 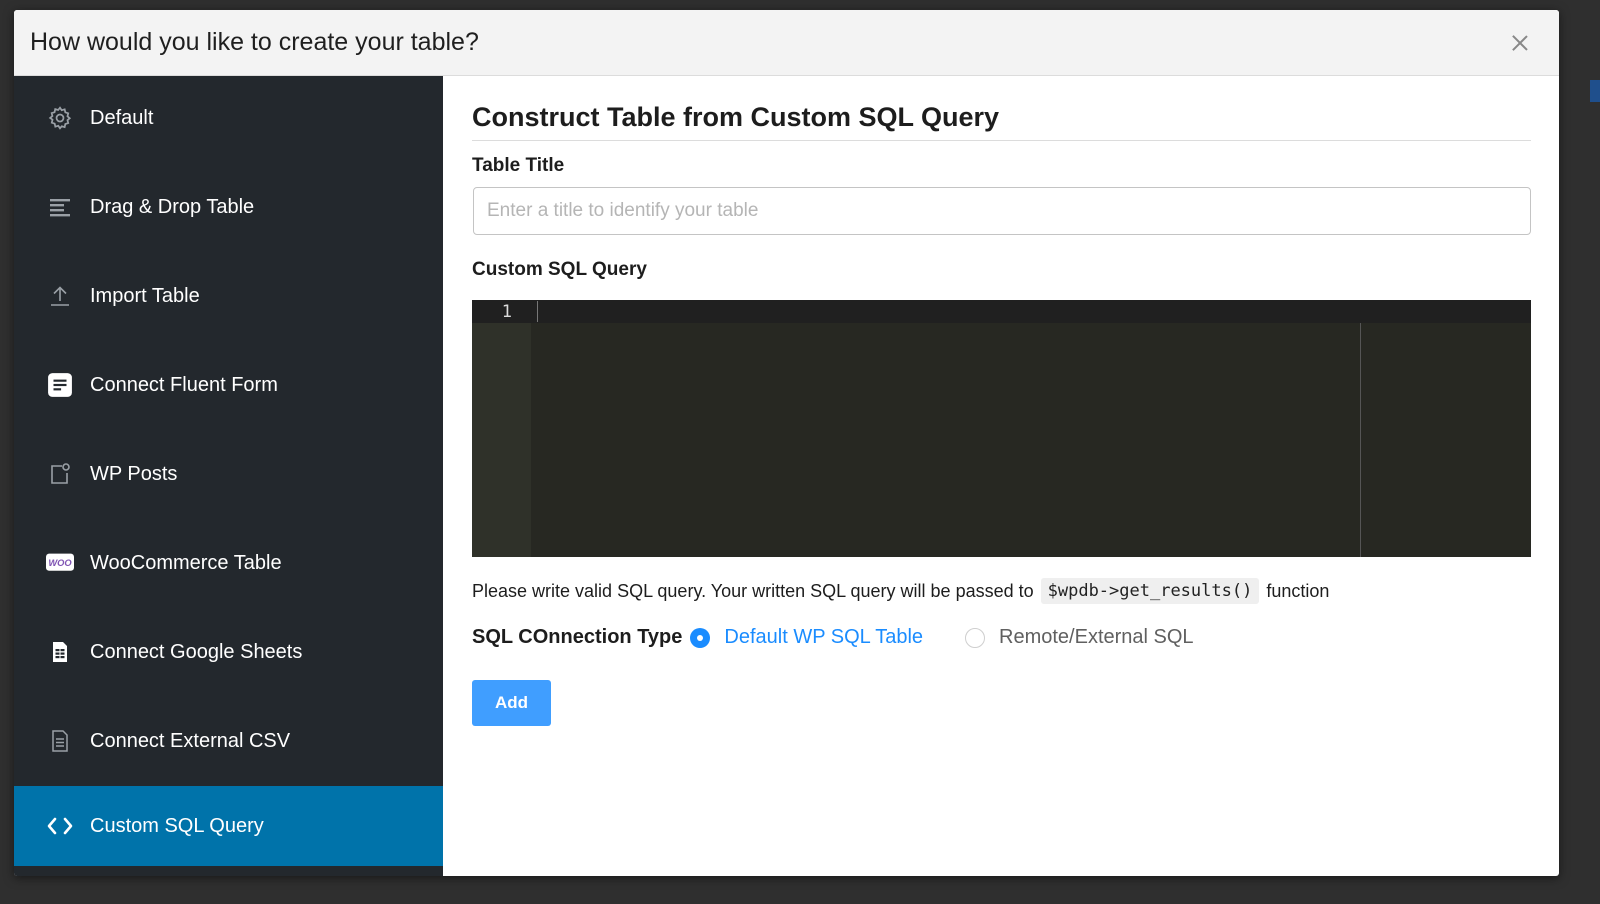 I want to click on sidebar-item-custom-sql: Custom SQL Query, so click(x=228, y=826).